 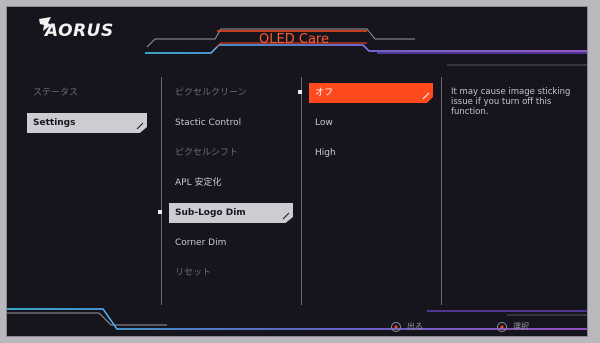 I want to click on exit-label: 出る, so click(x=415, y=326).